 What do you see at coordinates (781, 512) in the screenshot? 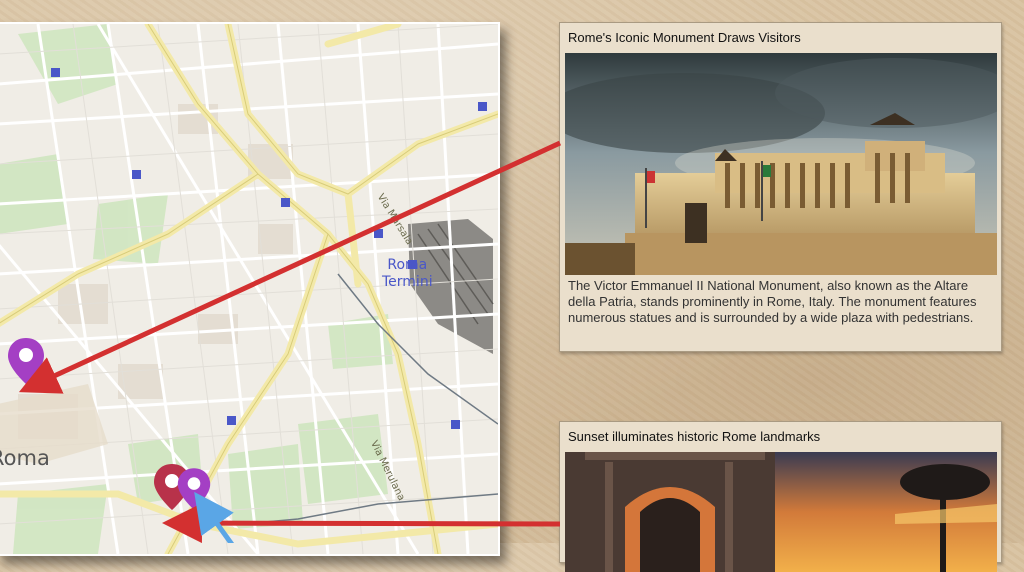
I see `sunset-photo` at bounding box center [781, 512].